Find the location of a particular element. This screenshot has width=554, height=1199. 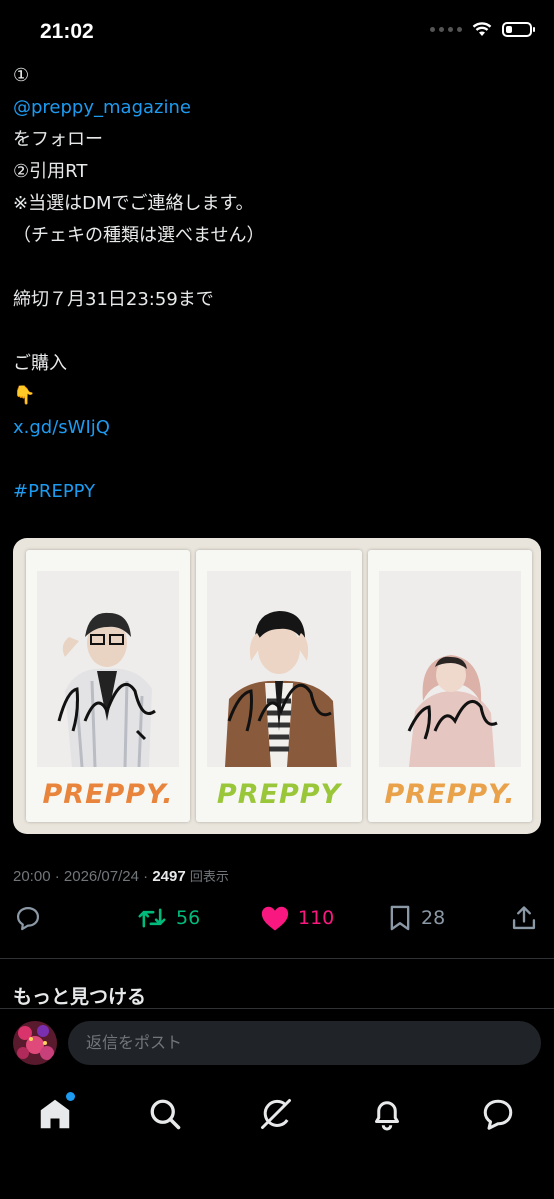

polaroid-3: PREPPY. is located at coordinates (450, 686).